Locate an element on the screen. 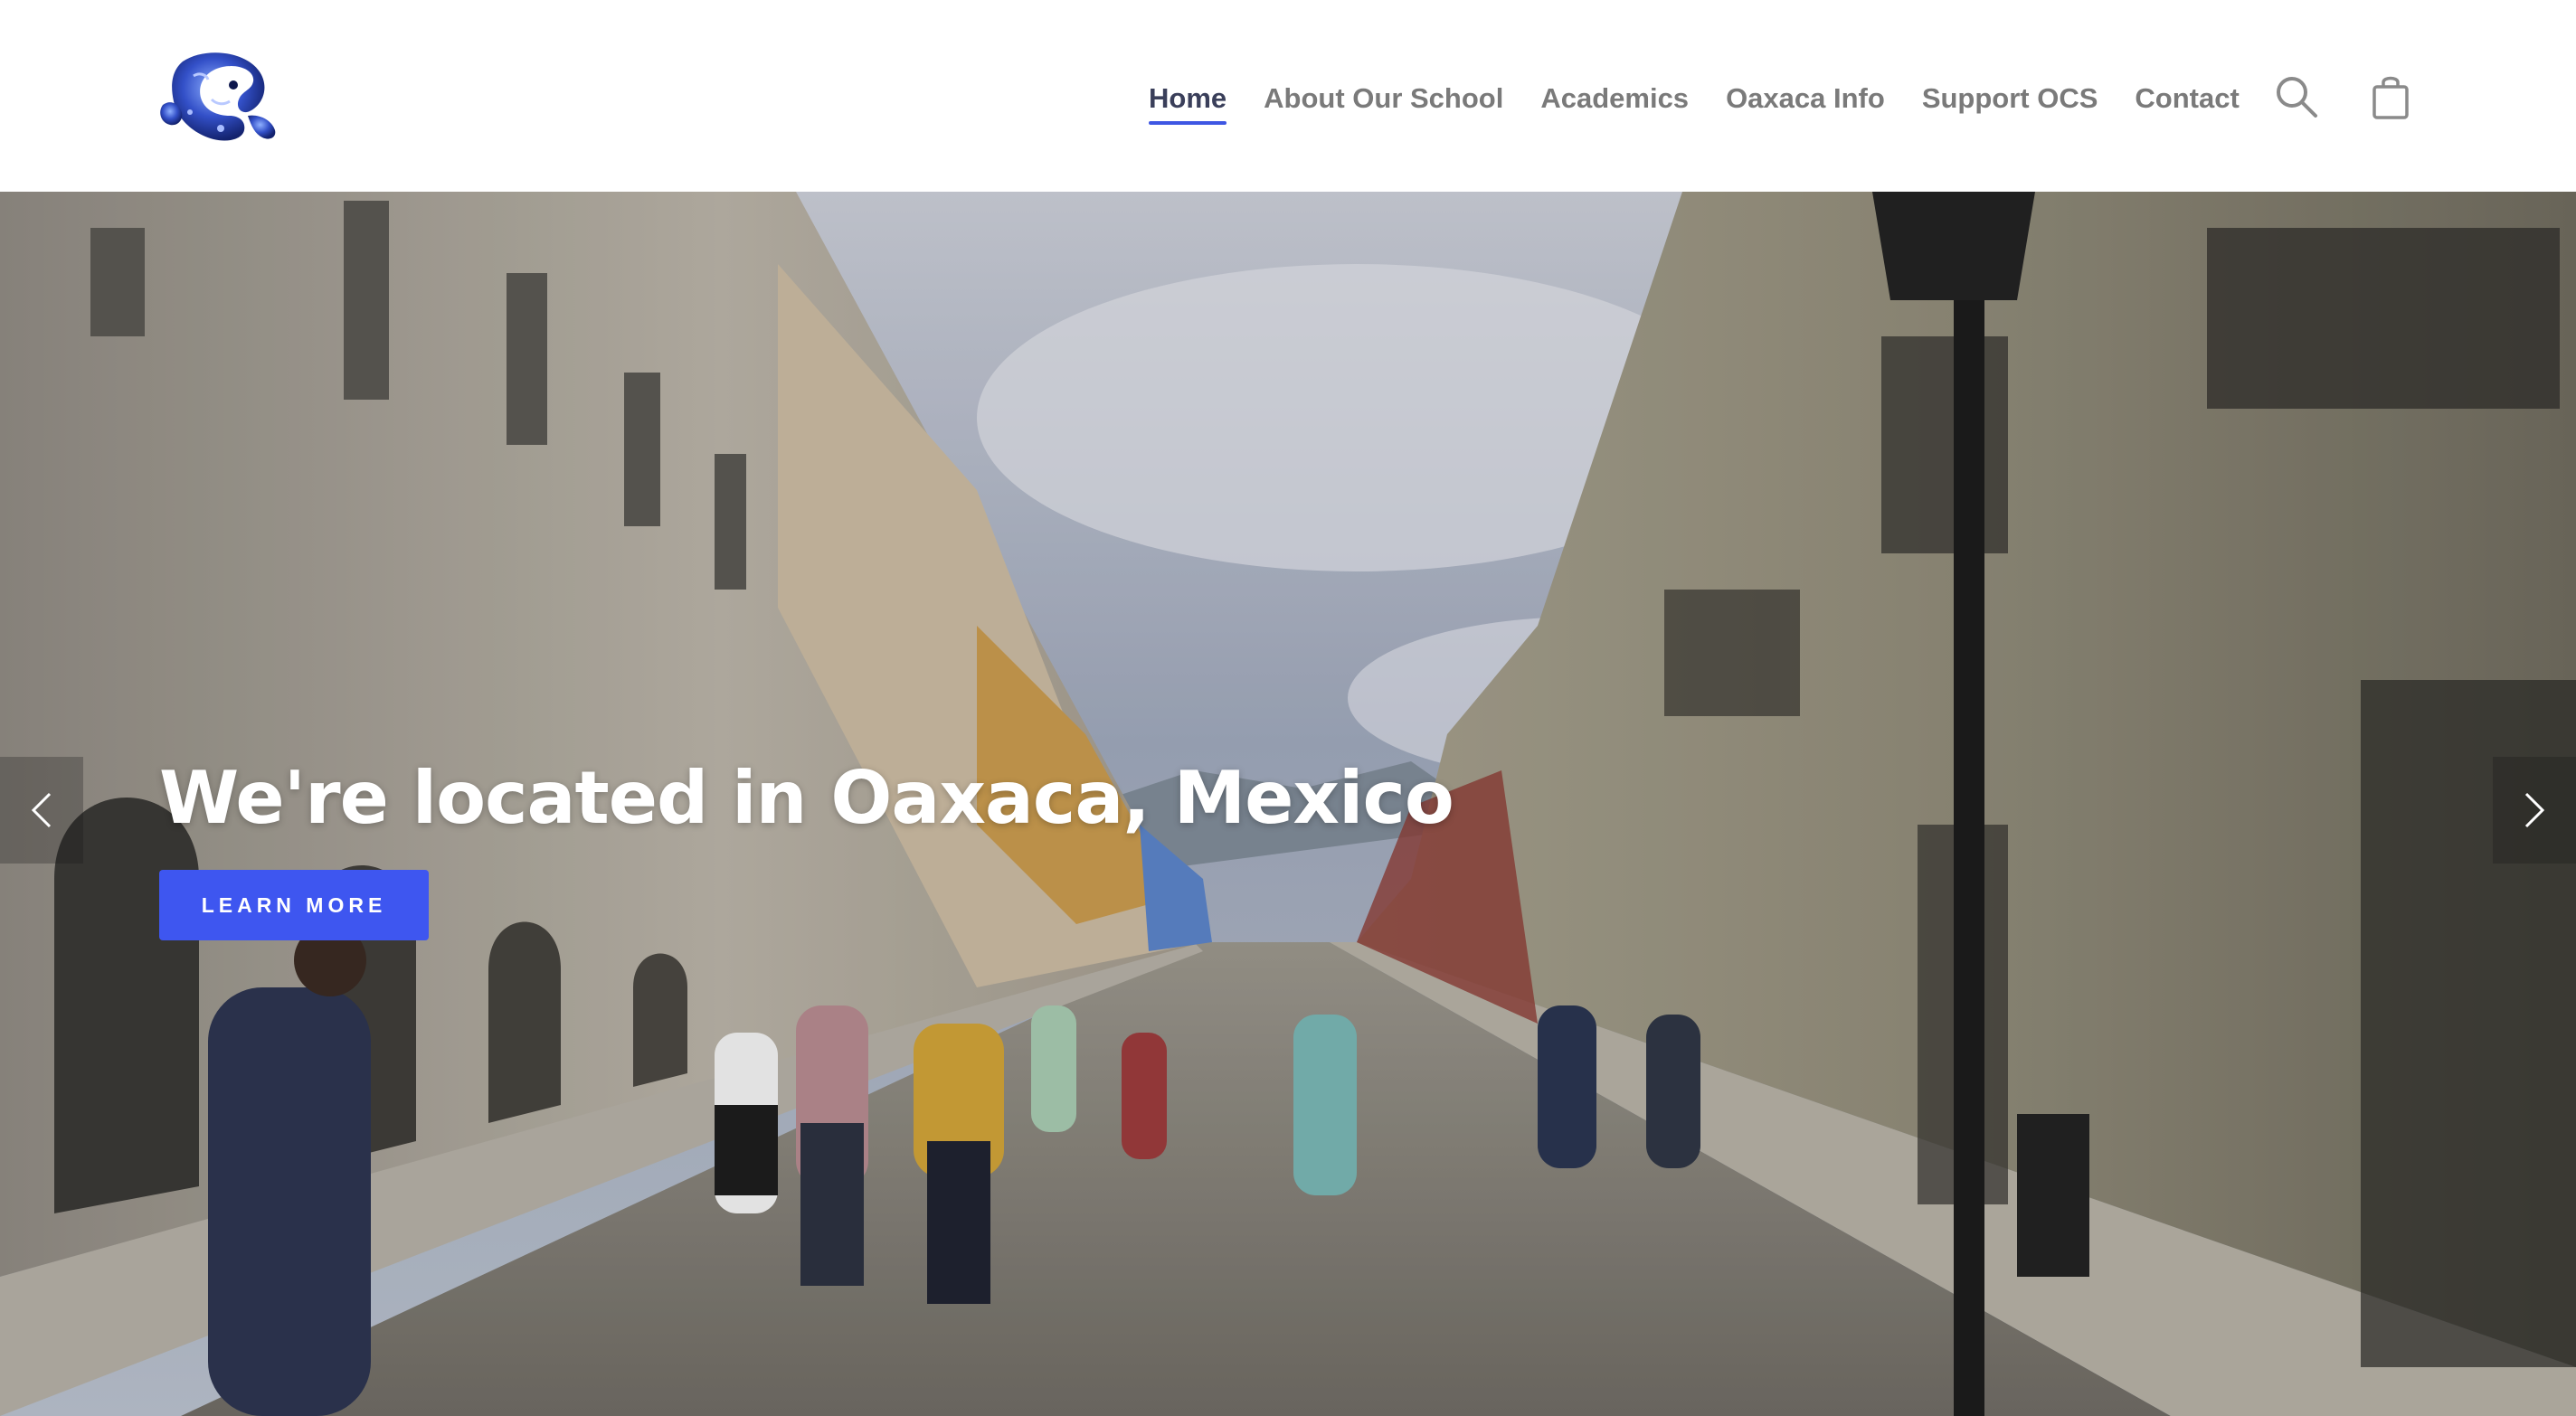 This screenshot has height=1416, width=2576. chevron-right-icon is located at coordinates (2535, 810).